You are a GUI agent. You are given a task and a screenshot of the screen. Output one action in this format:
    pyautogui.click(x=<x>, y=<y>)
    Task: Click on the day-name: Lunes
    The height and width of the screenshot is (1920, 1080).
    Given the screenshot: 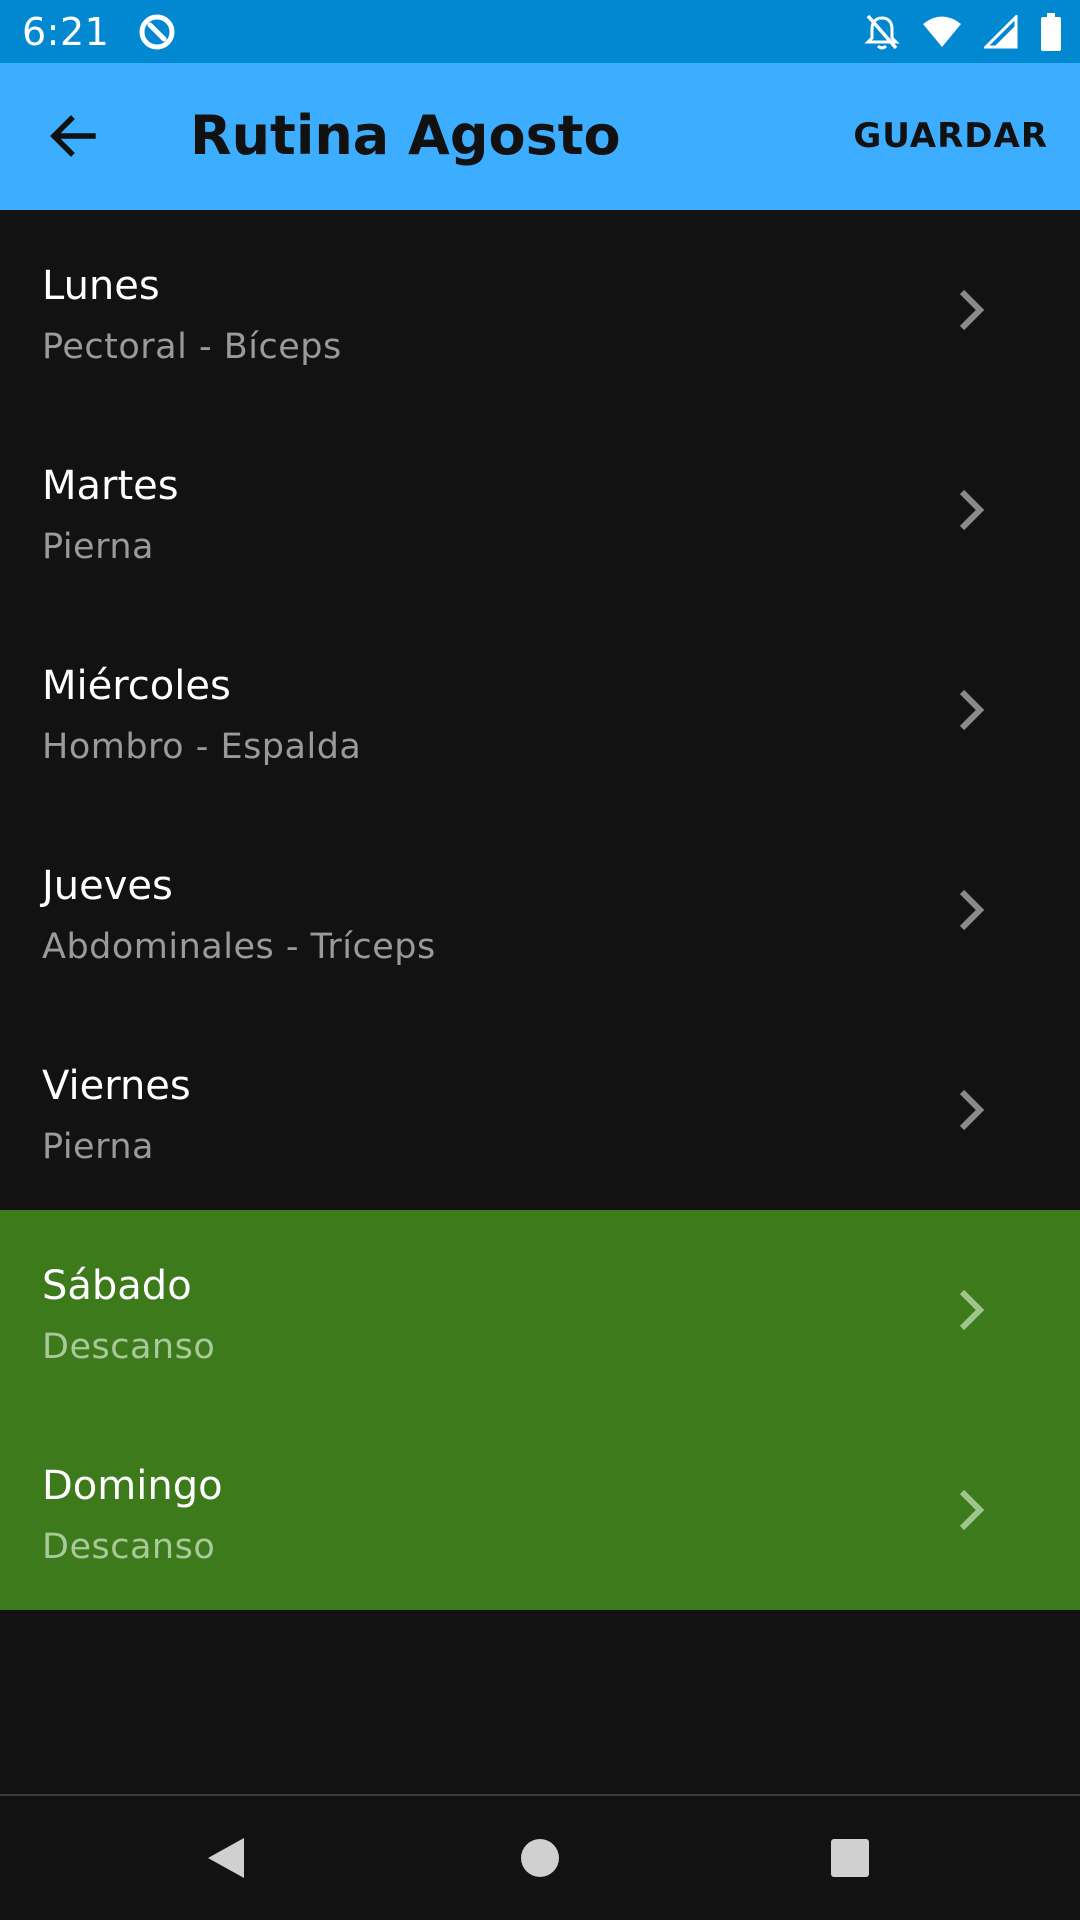 What is the action you would take?
    pyautogui.click(x=101, y=286)
    